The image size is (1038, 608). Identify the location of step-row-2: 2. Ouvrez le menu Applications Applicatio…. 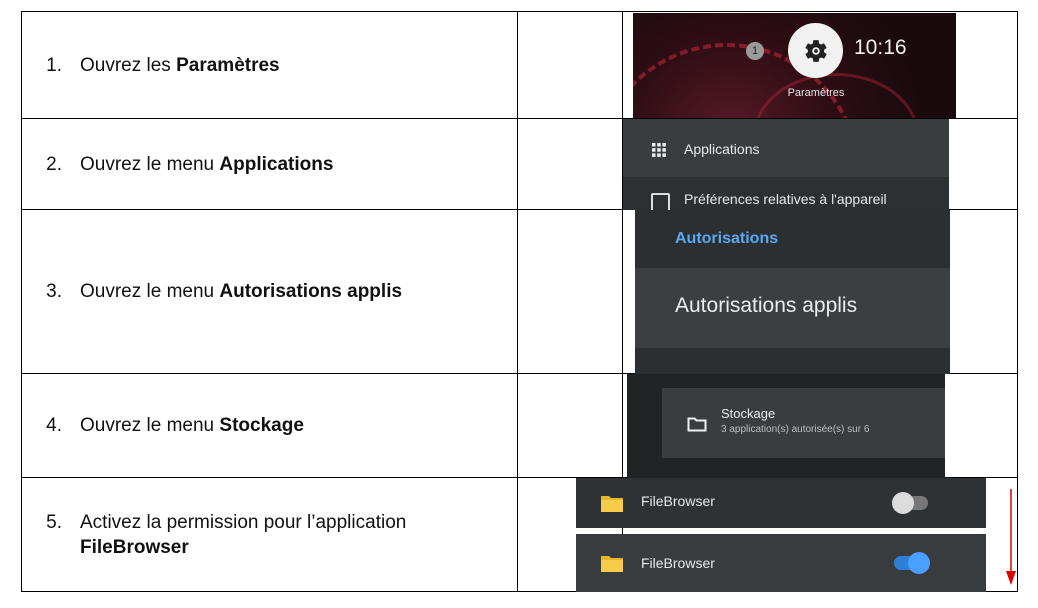
(519, 164).